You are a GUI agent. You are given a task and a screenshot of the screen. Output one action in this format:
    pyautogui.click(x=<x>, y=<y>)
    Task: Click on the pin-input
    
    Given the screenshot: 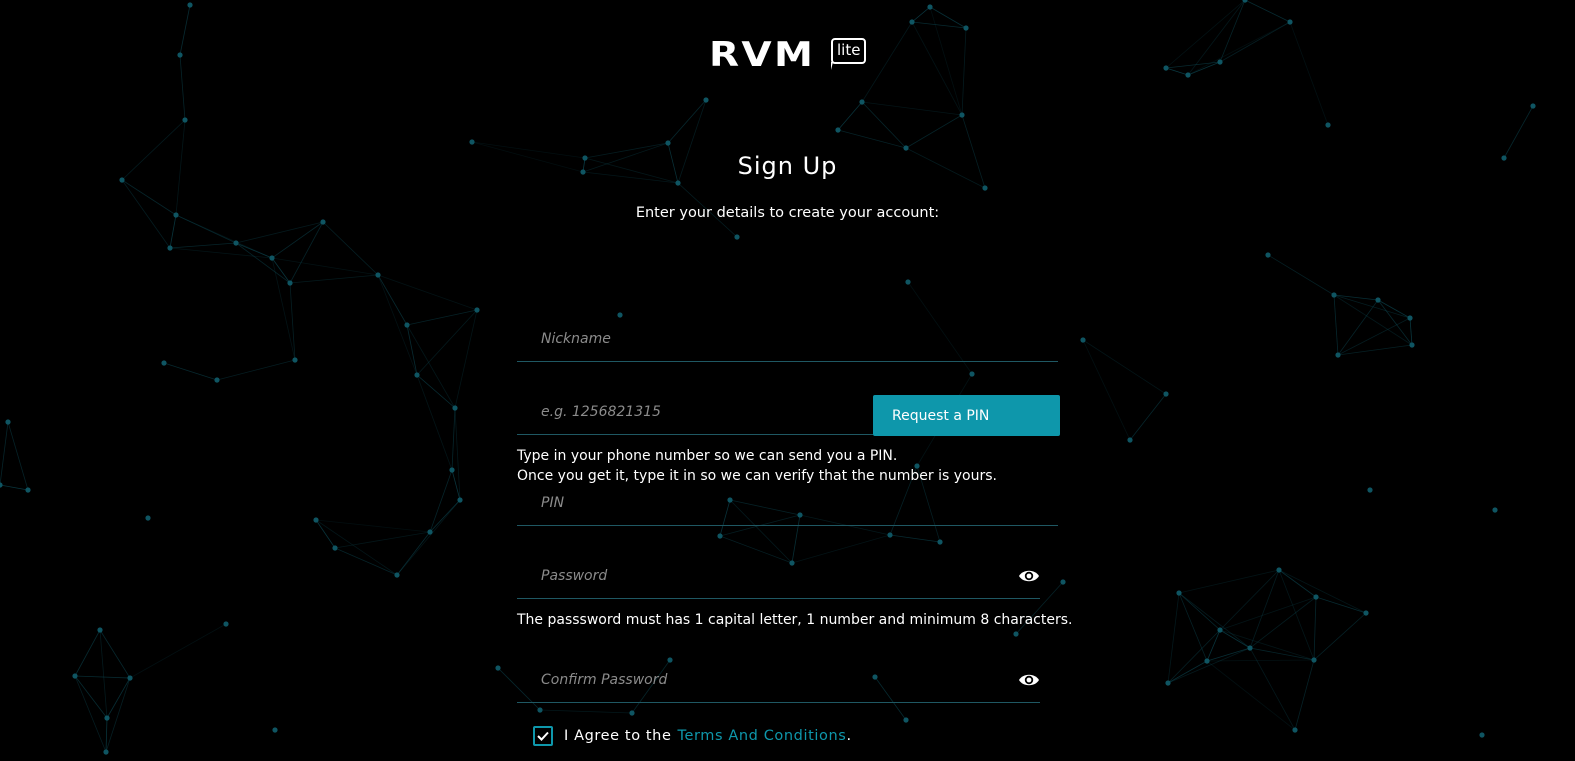 What is the action you would take?
    pyautogui.click(x=776, y=503)
    